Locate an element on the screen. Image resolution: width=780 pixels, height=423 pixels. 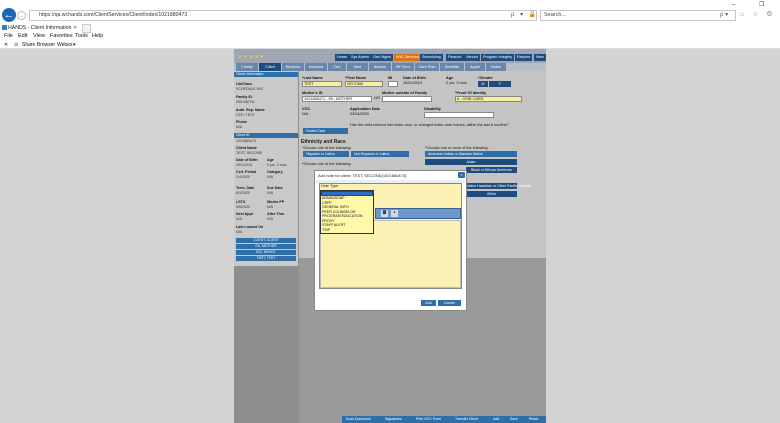
save-link: Save is located at coordinates (514, 419).